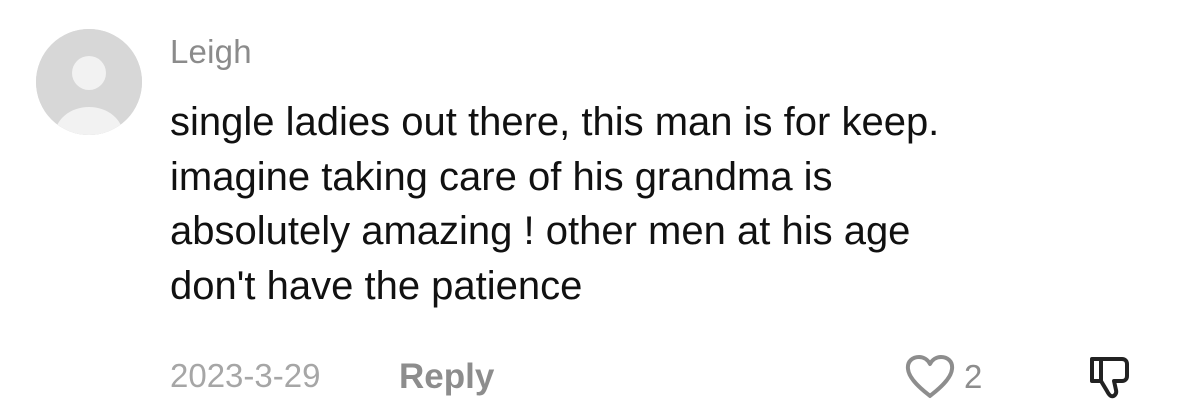 The image size is (1179, 410). Describe the element at coordinates (376, 285) in the screenshot. I see `comment-text-line: don't have the patience` at that location.